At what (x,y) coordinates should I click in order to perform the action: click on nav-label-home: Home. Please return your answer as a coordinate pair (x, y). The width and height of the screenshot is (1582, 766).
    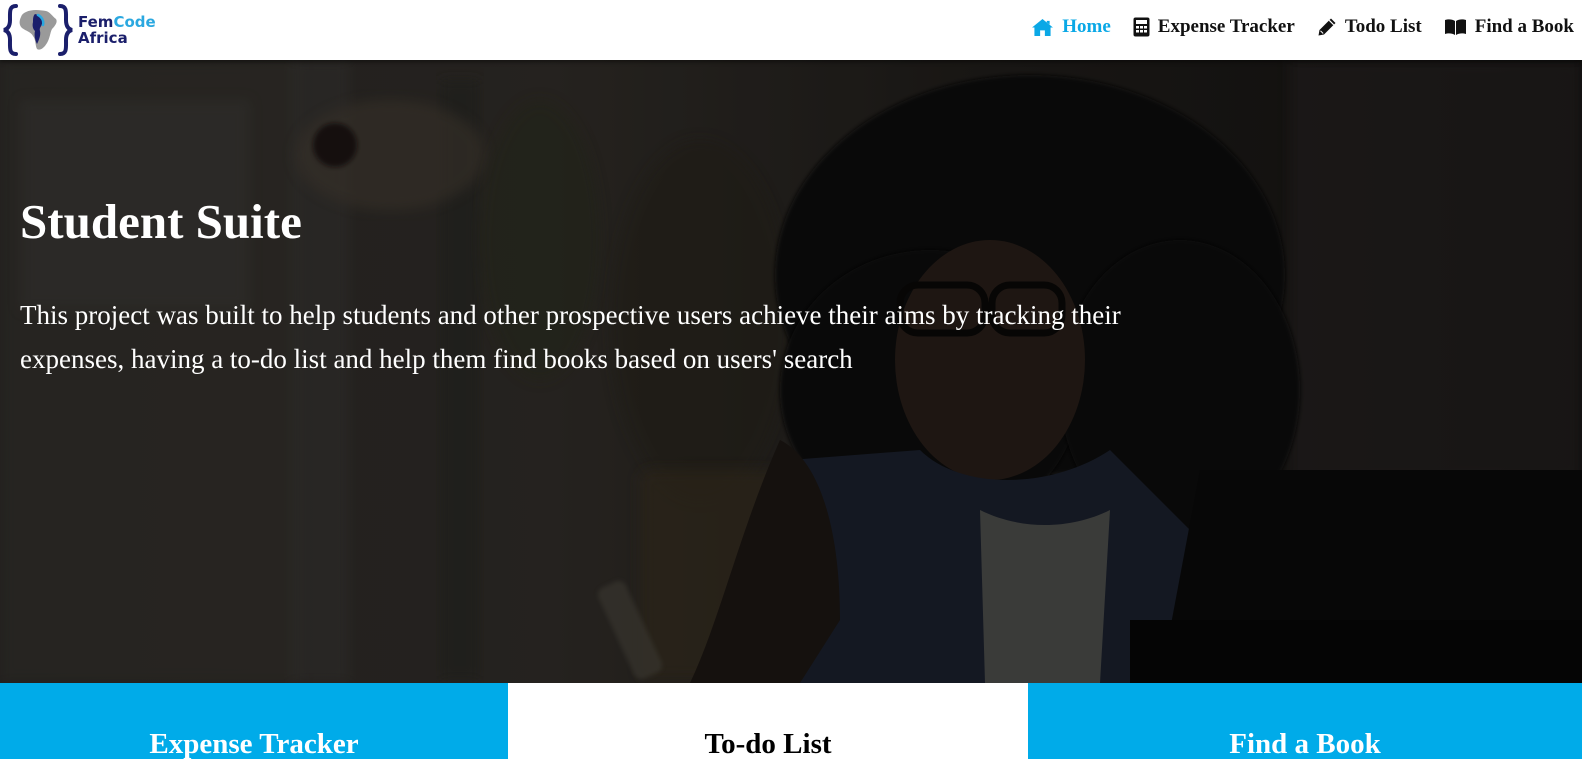
    Looking at the image, I should click on (1086, 26).